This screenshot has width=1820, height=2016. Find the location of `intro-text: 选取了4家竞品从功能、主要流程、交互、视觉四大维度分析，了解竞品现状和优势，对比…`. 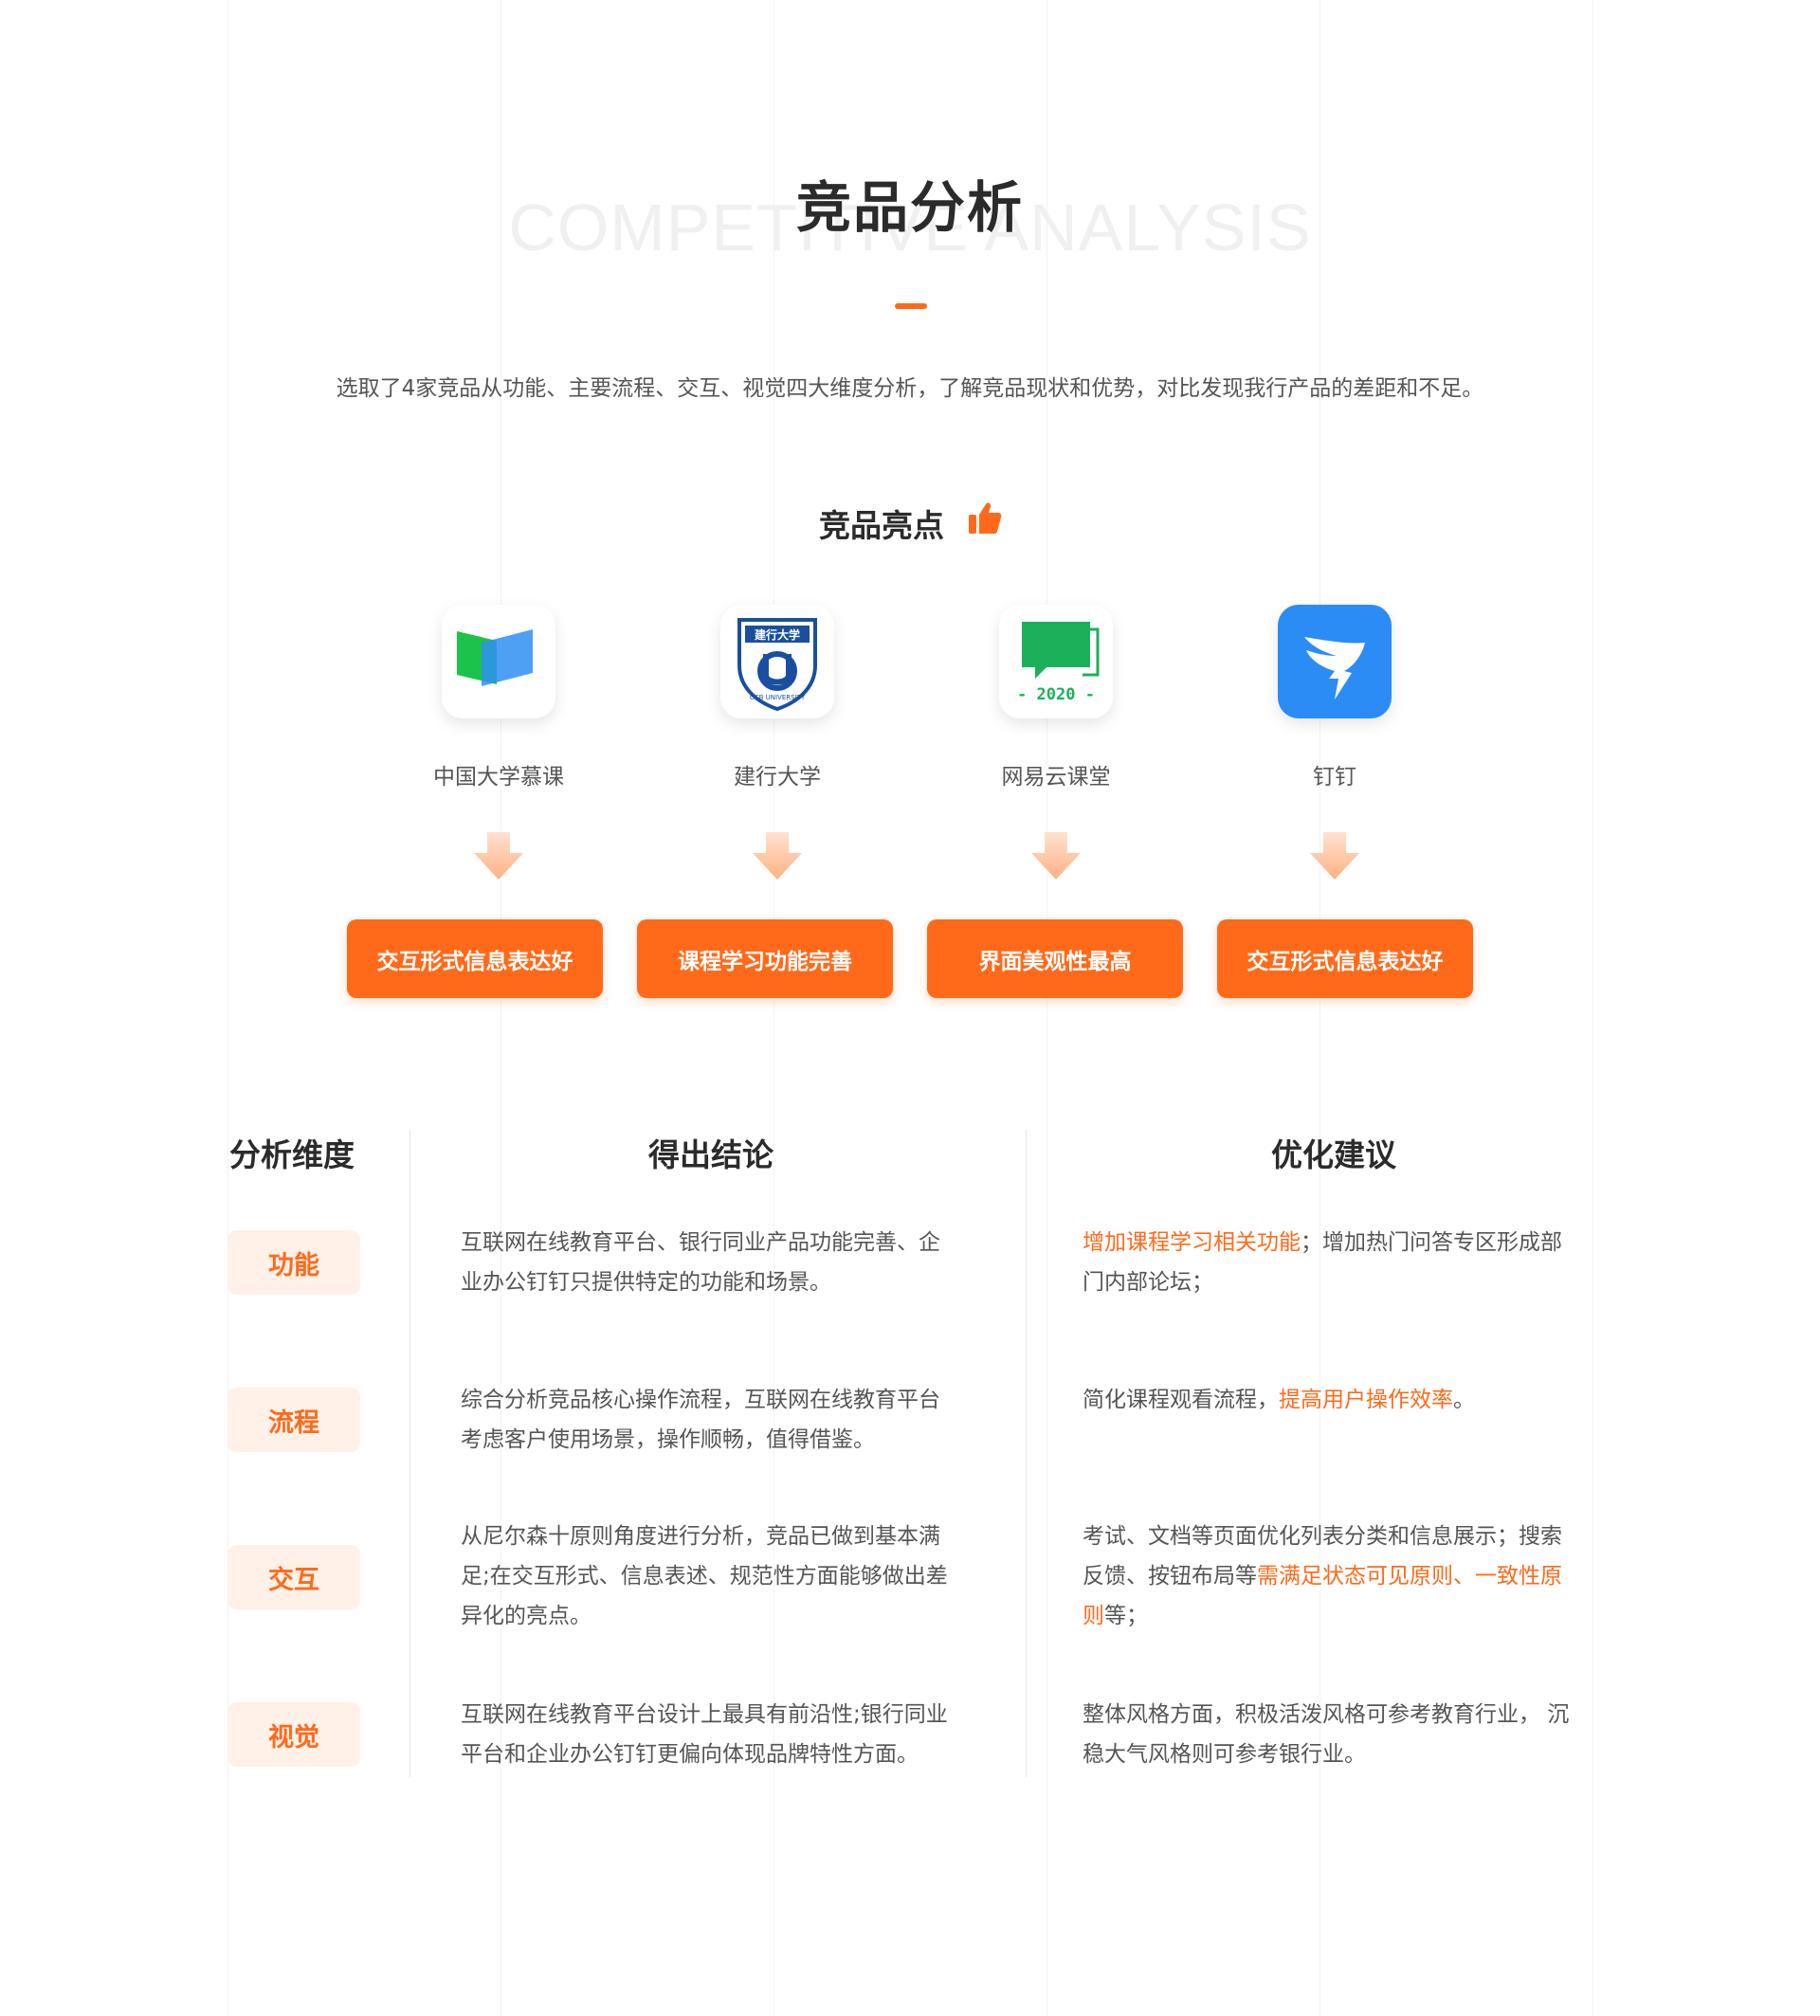

intro-text: 选取了4家竞品从功能、主要流程、交互、视觉四大维度分析，了解竞品现状和优势，对比… is located at coordinates (910, 388).